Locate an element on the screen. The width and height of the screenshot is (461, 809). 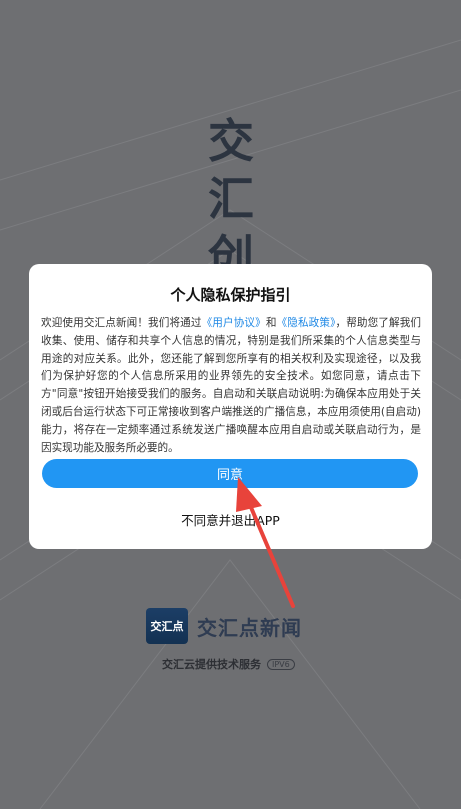
user-agreement-link: 《用户协议》 is located at coordinates (234, 323).